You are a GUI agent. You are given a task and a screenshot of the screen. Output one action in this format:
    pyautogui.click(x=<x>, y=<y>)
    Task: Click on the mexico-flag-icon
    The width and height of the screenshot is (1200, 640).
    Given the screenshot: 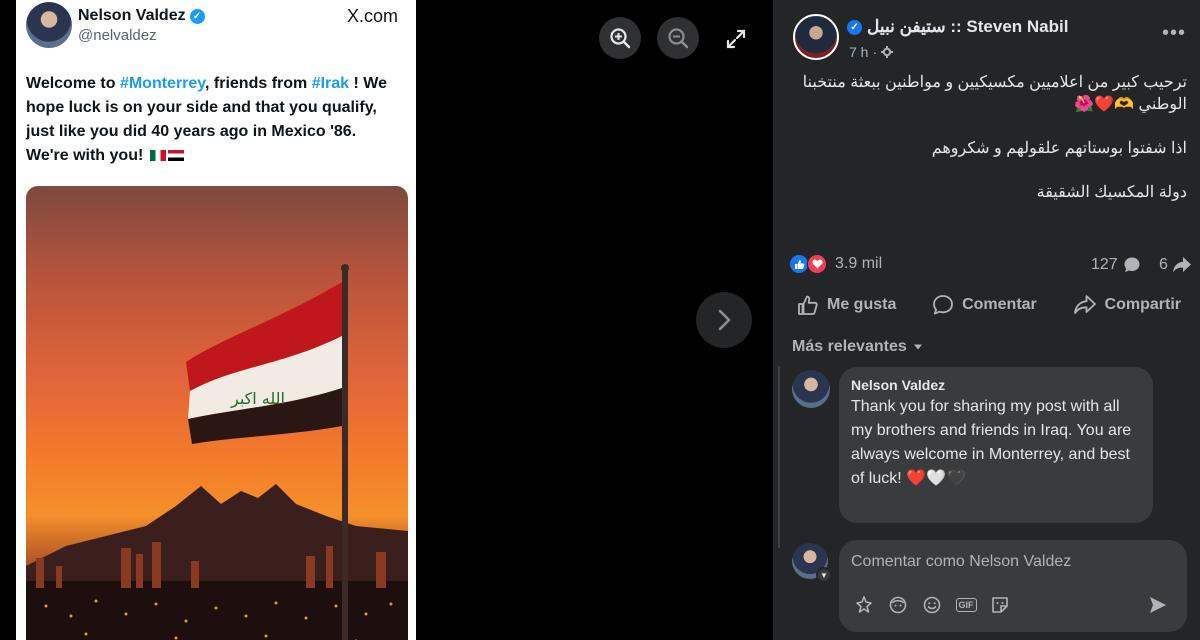 What is the action you would take?
    pyautogui.click(x=157, y=156)
    